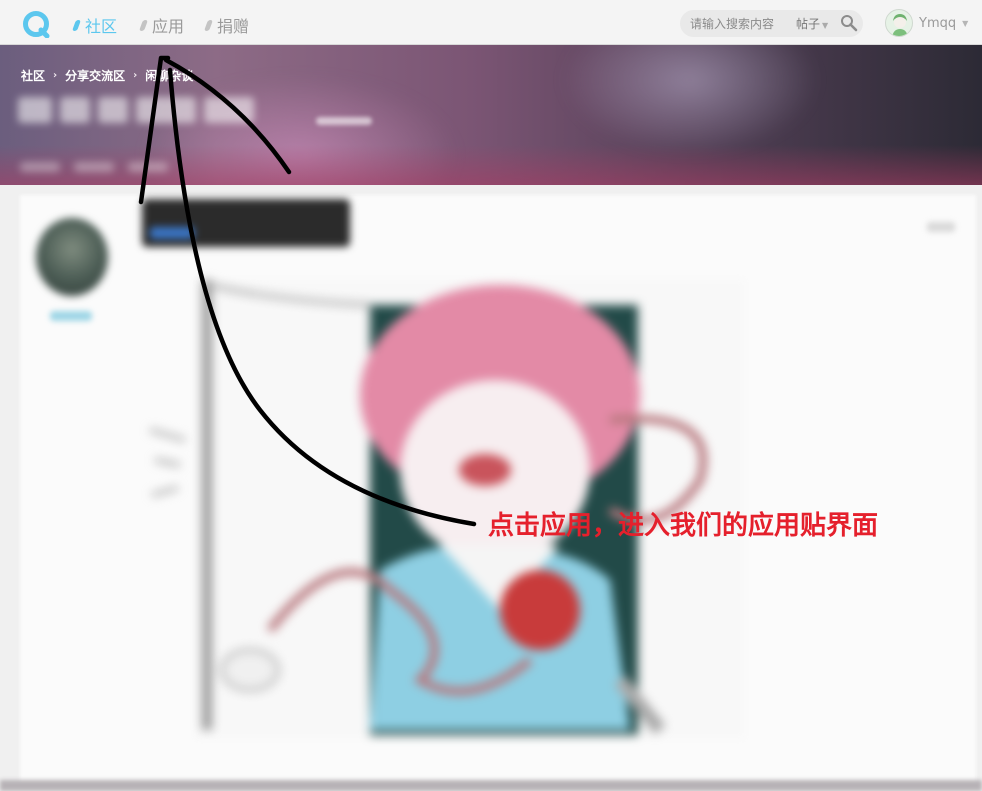 This screenshot has width=982, height=791. I want to click on post-meta-blurred, so click(246, 223).